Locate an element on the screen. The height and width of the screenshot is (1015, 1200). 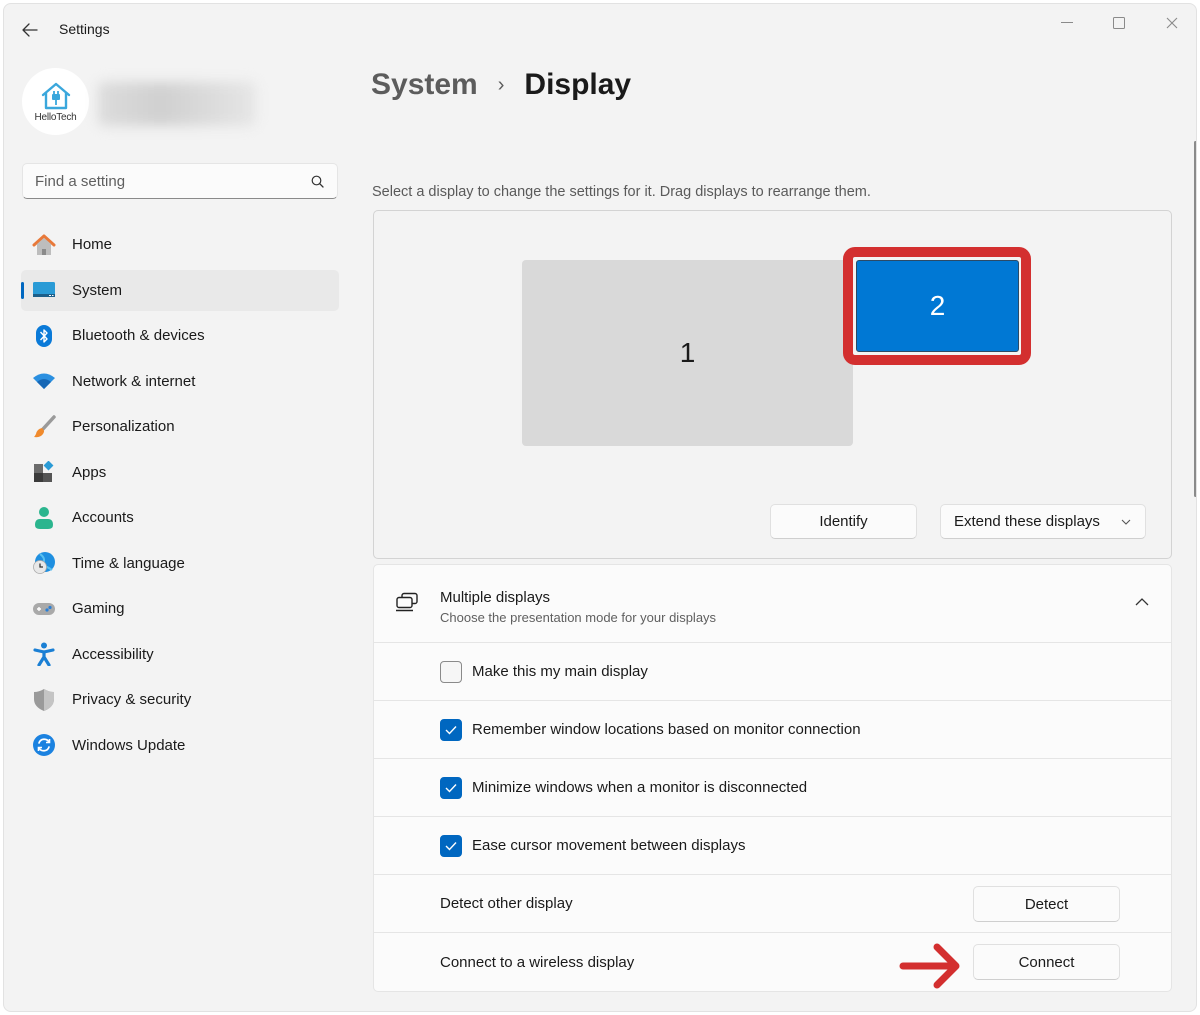
connect-button: Connect is located at coordinates (1046, 962).